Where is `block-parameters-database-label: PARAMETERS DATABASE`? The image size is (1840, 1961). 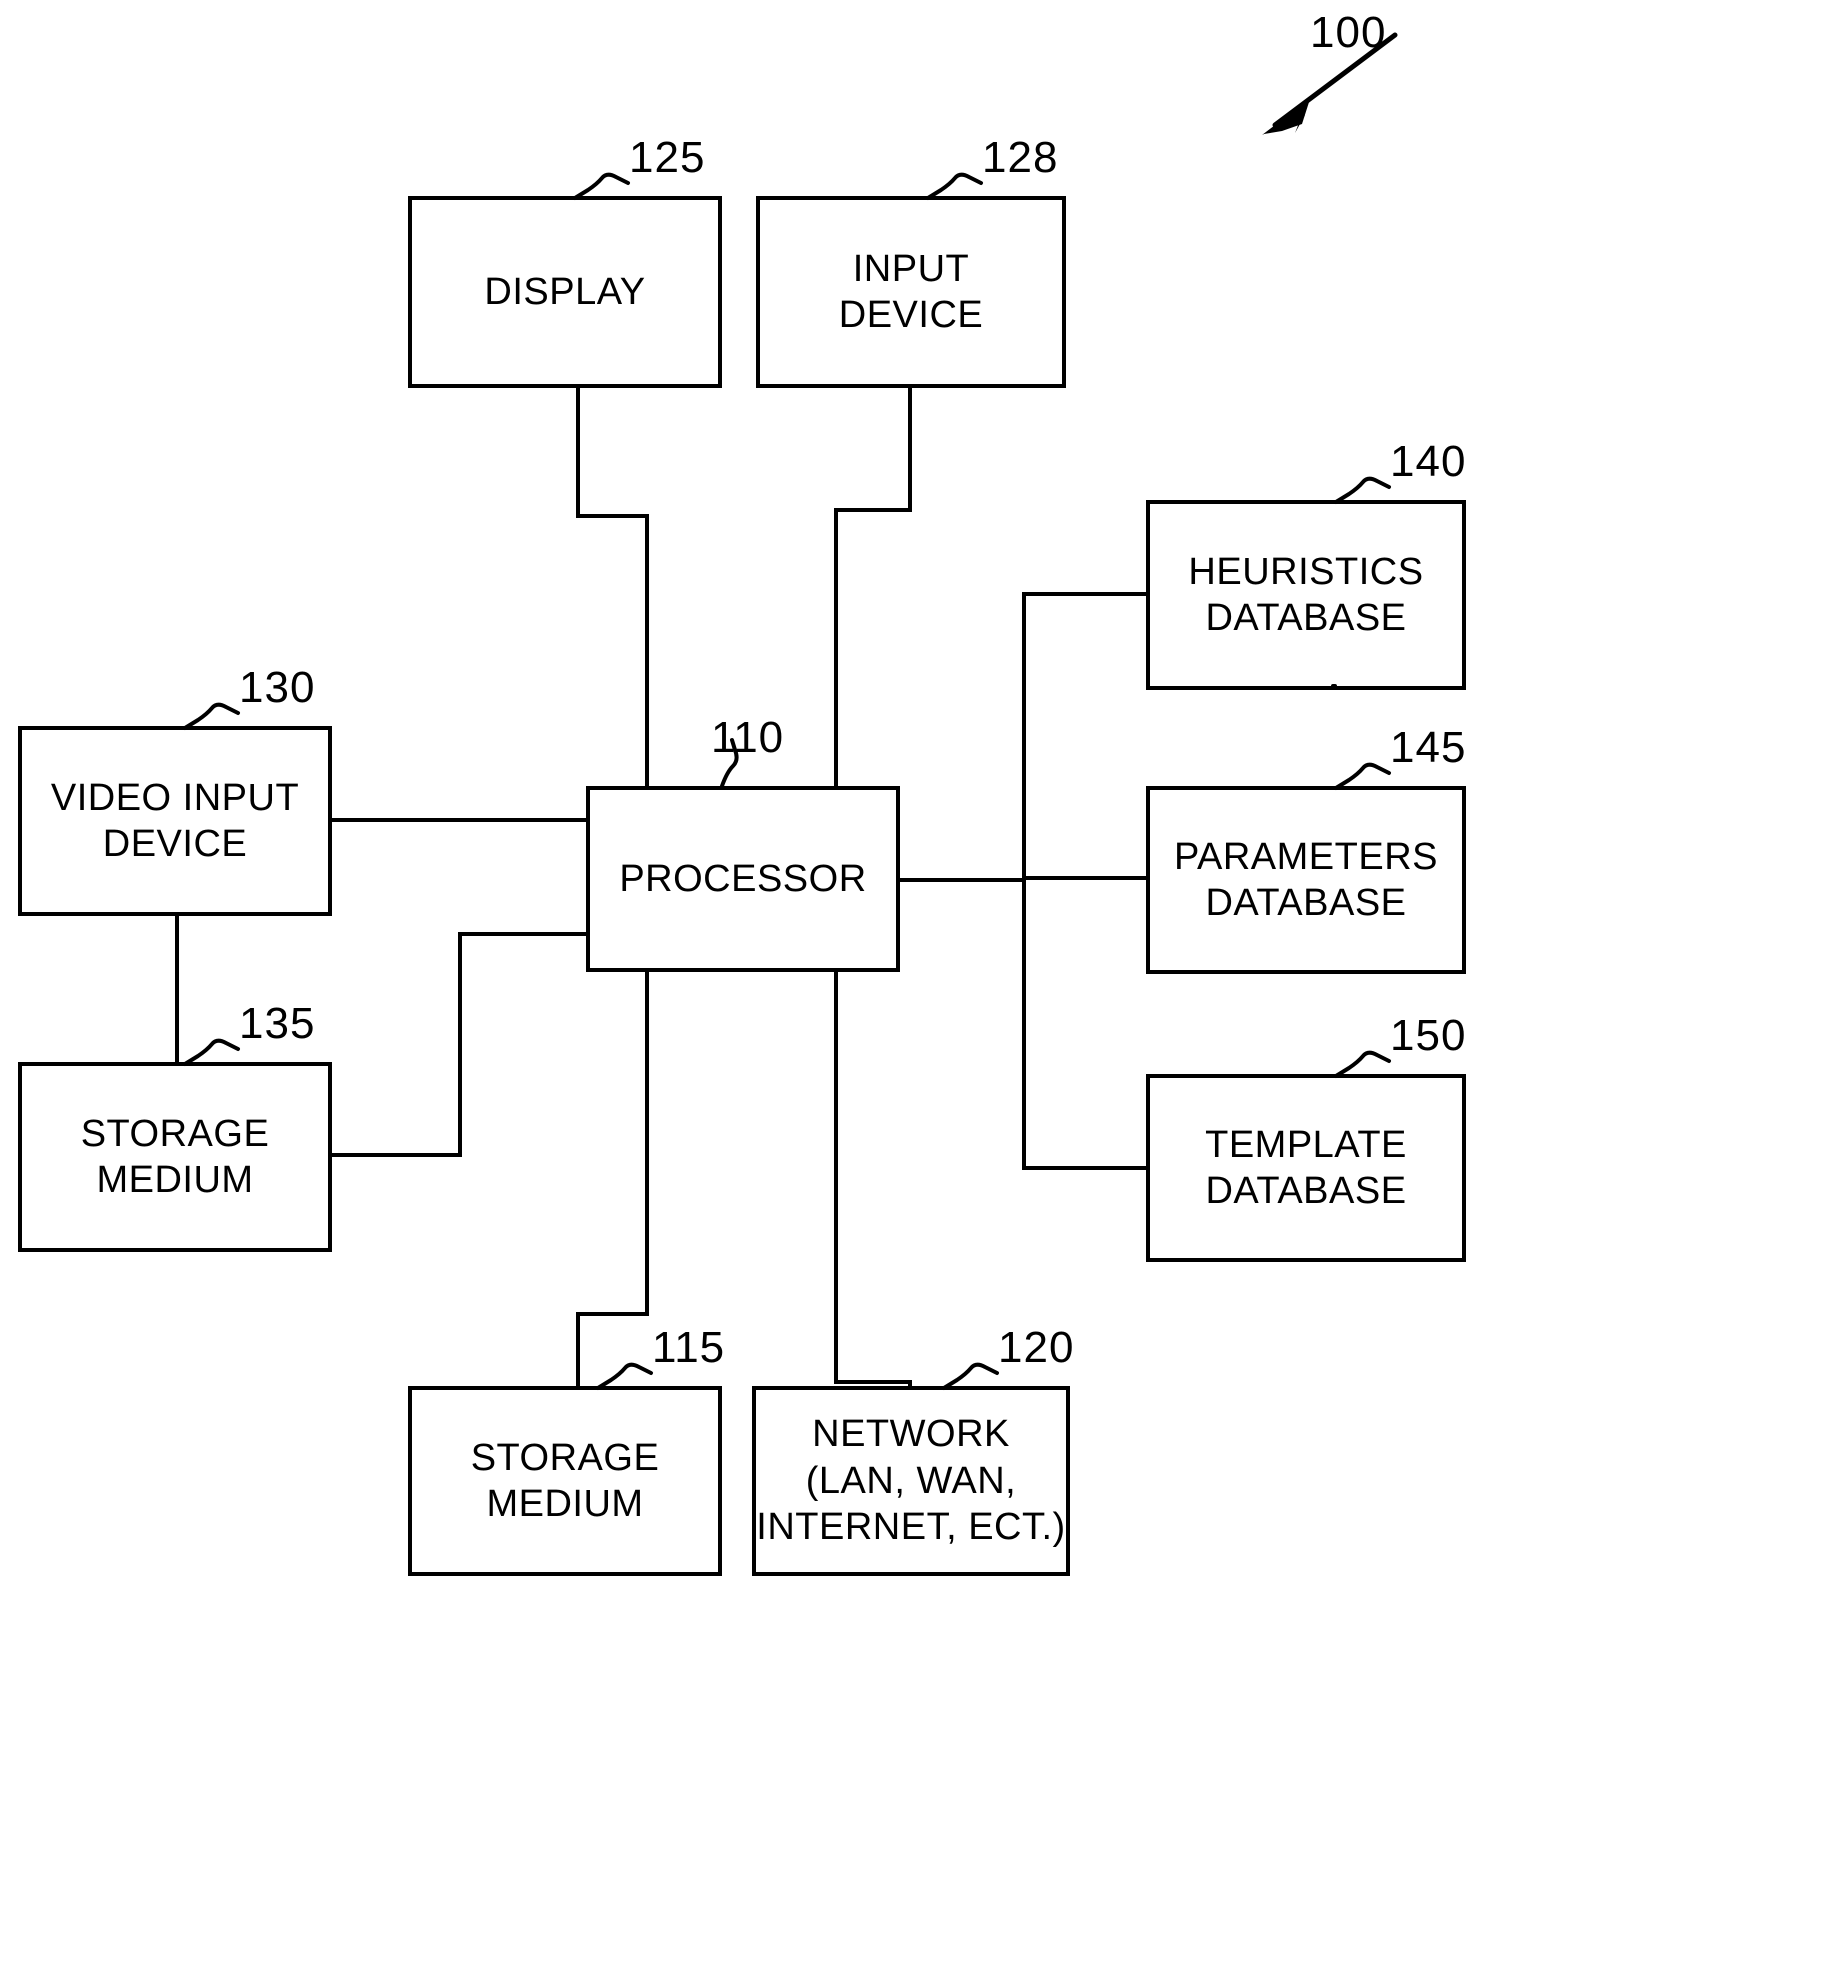
block-parameters-database-label: PARAMETERS DATABASE is located at coordinates (1305, 879).